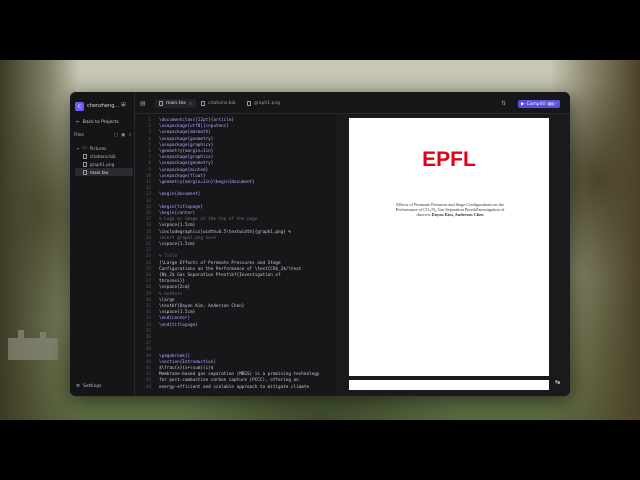 This screenshot has width=640, height=480. What do you see at coordinates (143, 103) in the screenshot?
I see `toggle-panel-icon: ▤` at bounding box center [143, 103].